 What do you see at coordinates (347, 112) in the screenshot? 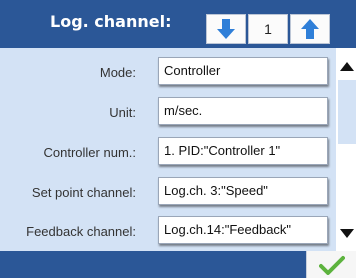
I see `scroll-thumb` at bounding box center [347, 112].